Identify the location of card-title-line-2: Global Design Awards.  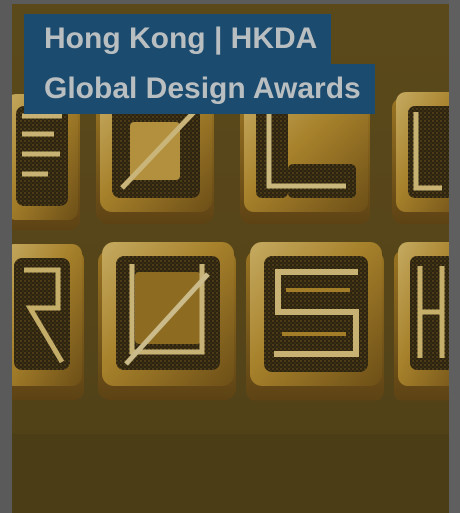
(199, 89).